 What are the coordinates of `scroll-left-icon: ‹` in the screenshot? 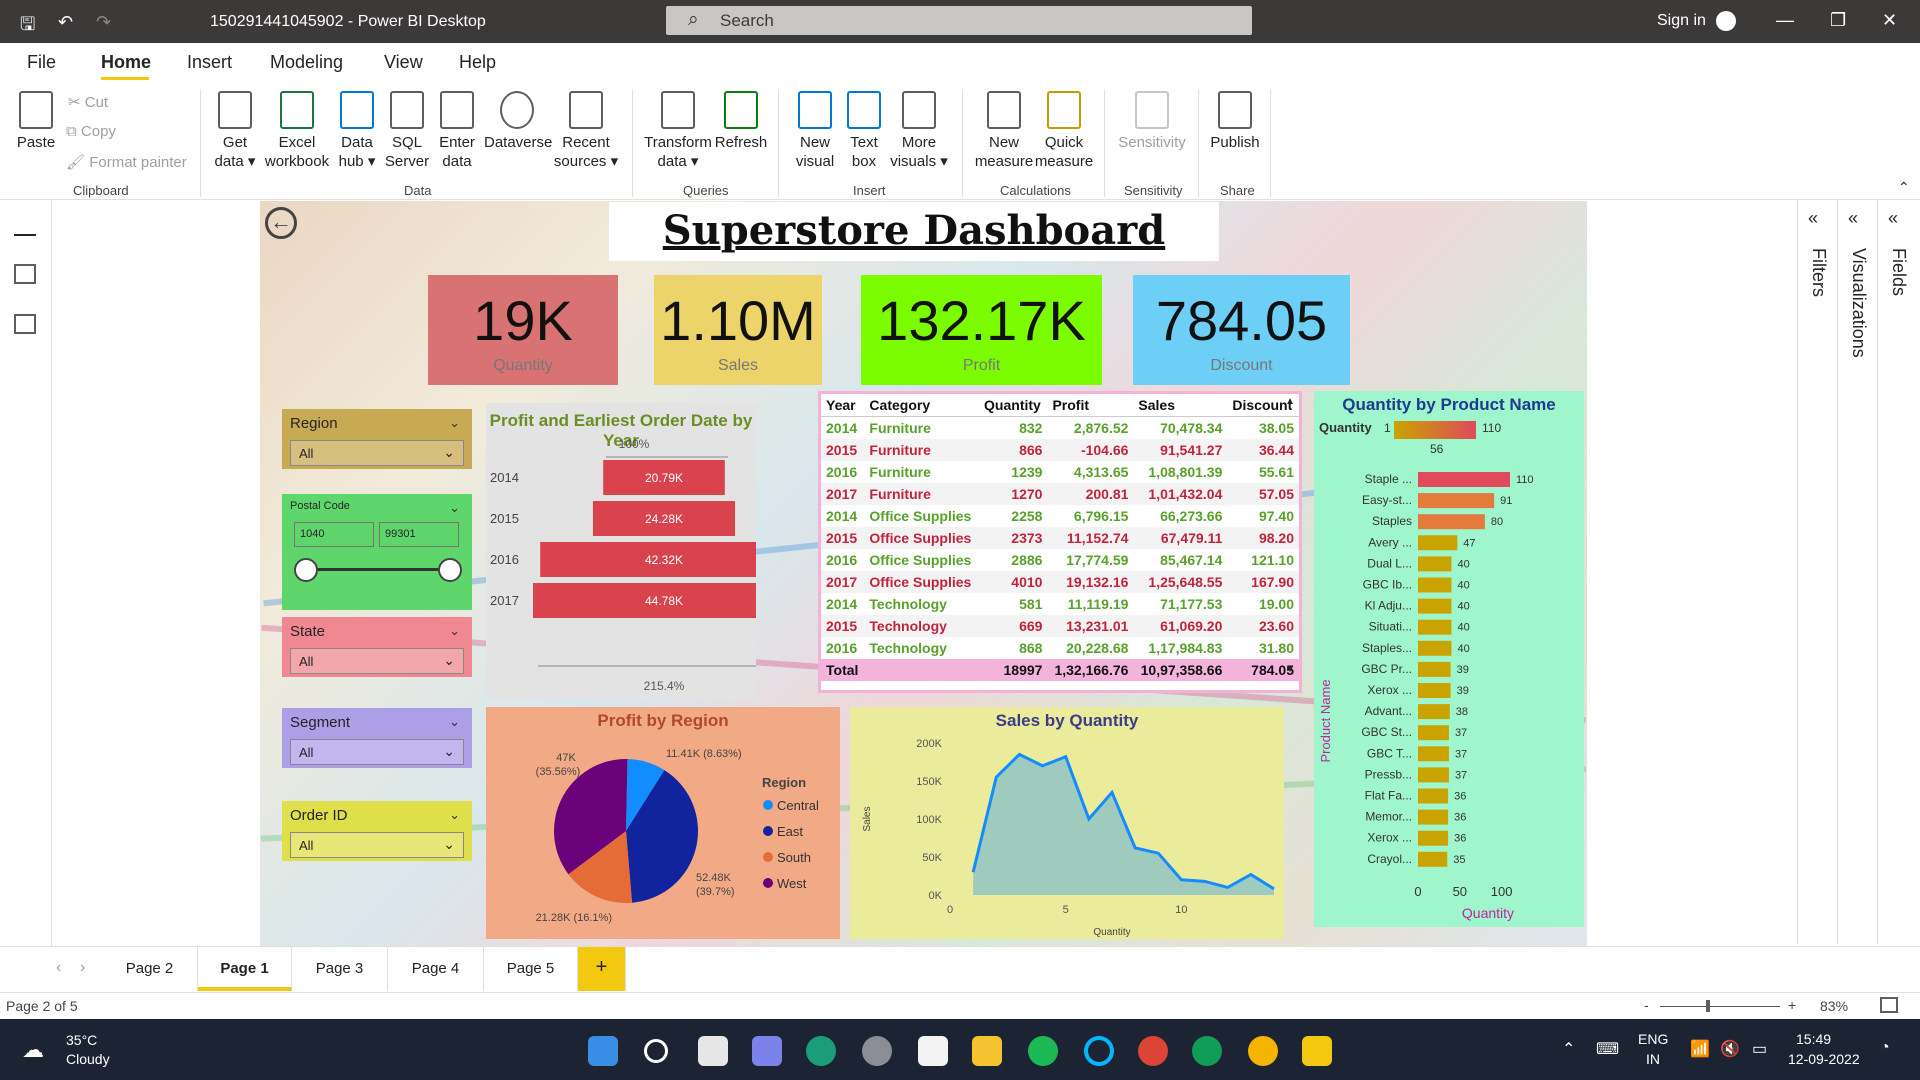 It's located at (58, 968).